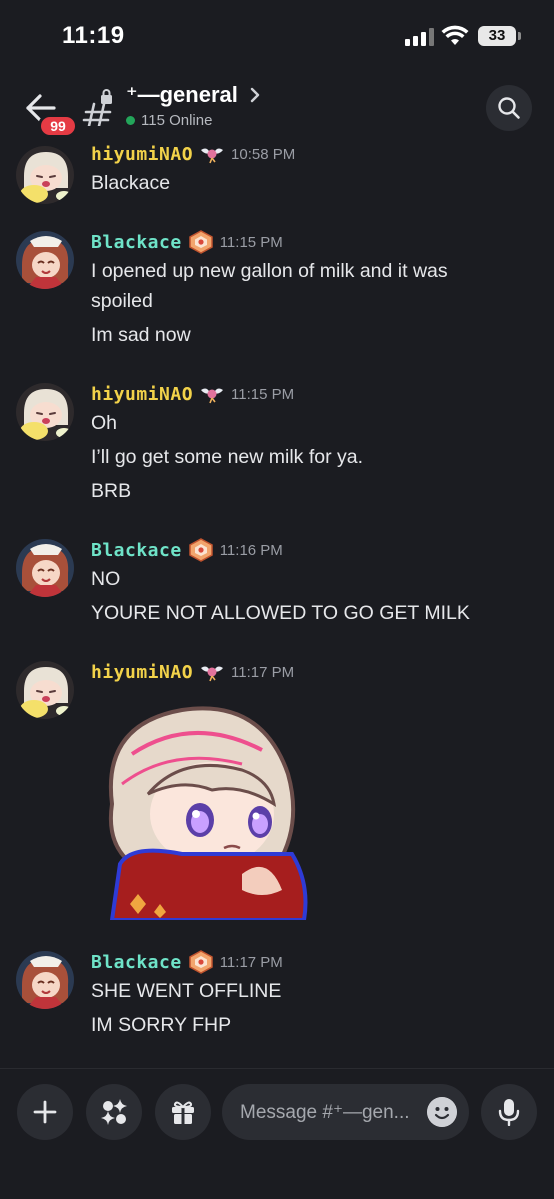  Describe the element at coordinates (161, 1025) in the screenshot. I see `message-text: IM SORRY FHP` at that location.